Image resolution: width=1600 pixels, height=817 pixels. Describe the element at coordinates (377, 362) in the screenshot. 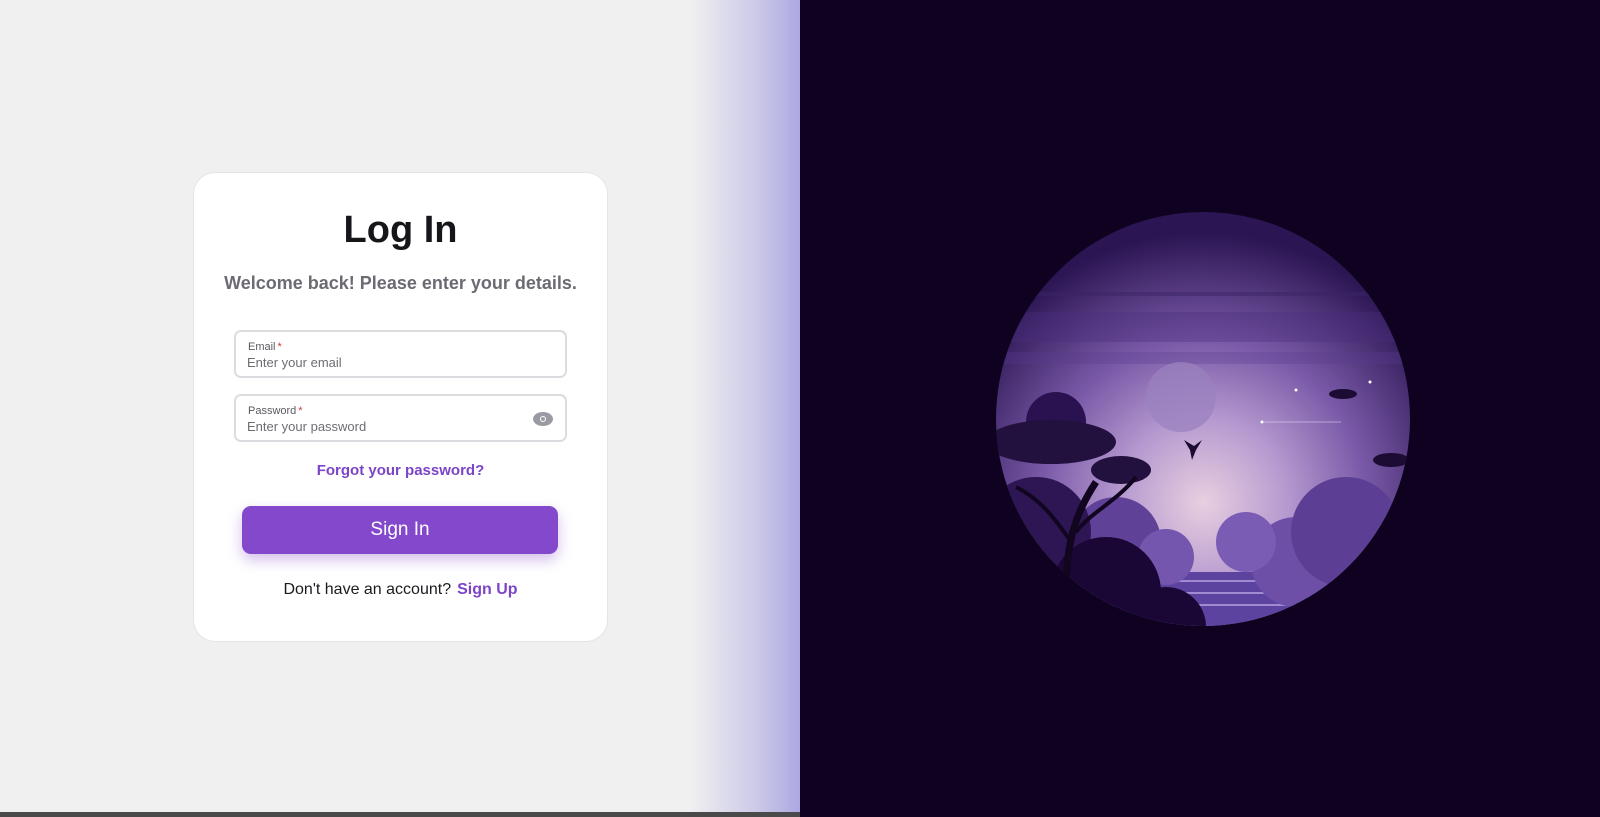

I see `email-input` at that location.